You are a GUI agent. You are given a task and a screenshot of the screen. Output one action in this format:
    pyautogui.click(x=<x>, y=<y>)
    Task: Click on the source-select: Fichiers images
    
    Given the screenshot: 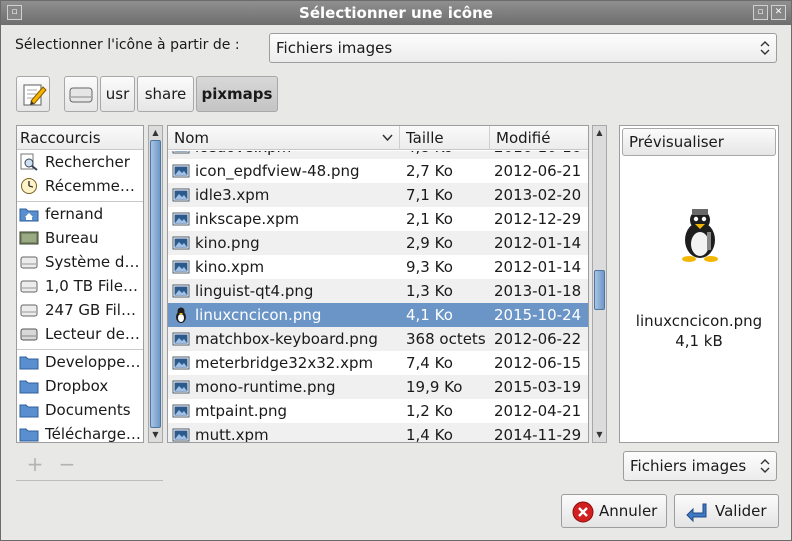 What is the action you would take?
    pyautogui.click(x=523, y=48)
    